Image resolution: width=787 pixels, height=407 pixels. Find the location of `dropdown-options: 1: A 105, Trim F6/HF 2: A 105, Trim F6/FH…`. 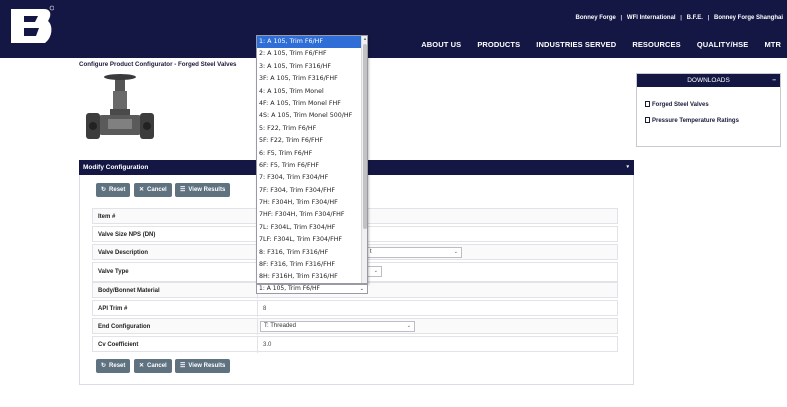

dropdown-options: 1: A 105, Trim F6/HF 2: A 105, Trim F6/FH… is located at coordinates (312, 159).